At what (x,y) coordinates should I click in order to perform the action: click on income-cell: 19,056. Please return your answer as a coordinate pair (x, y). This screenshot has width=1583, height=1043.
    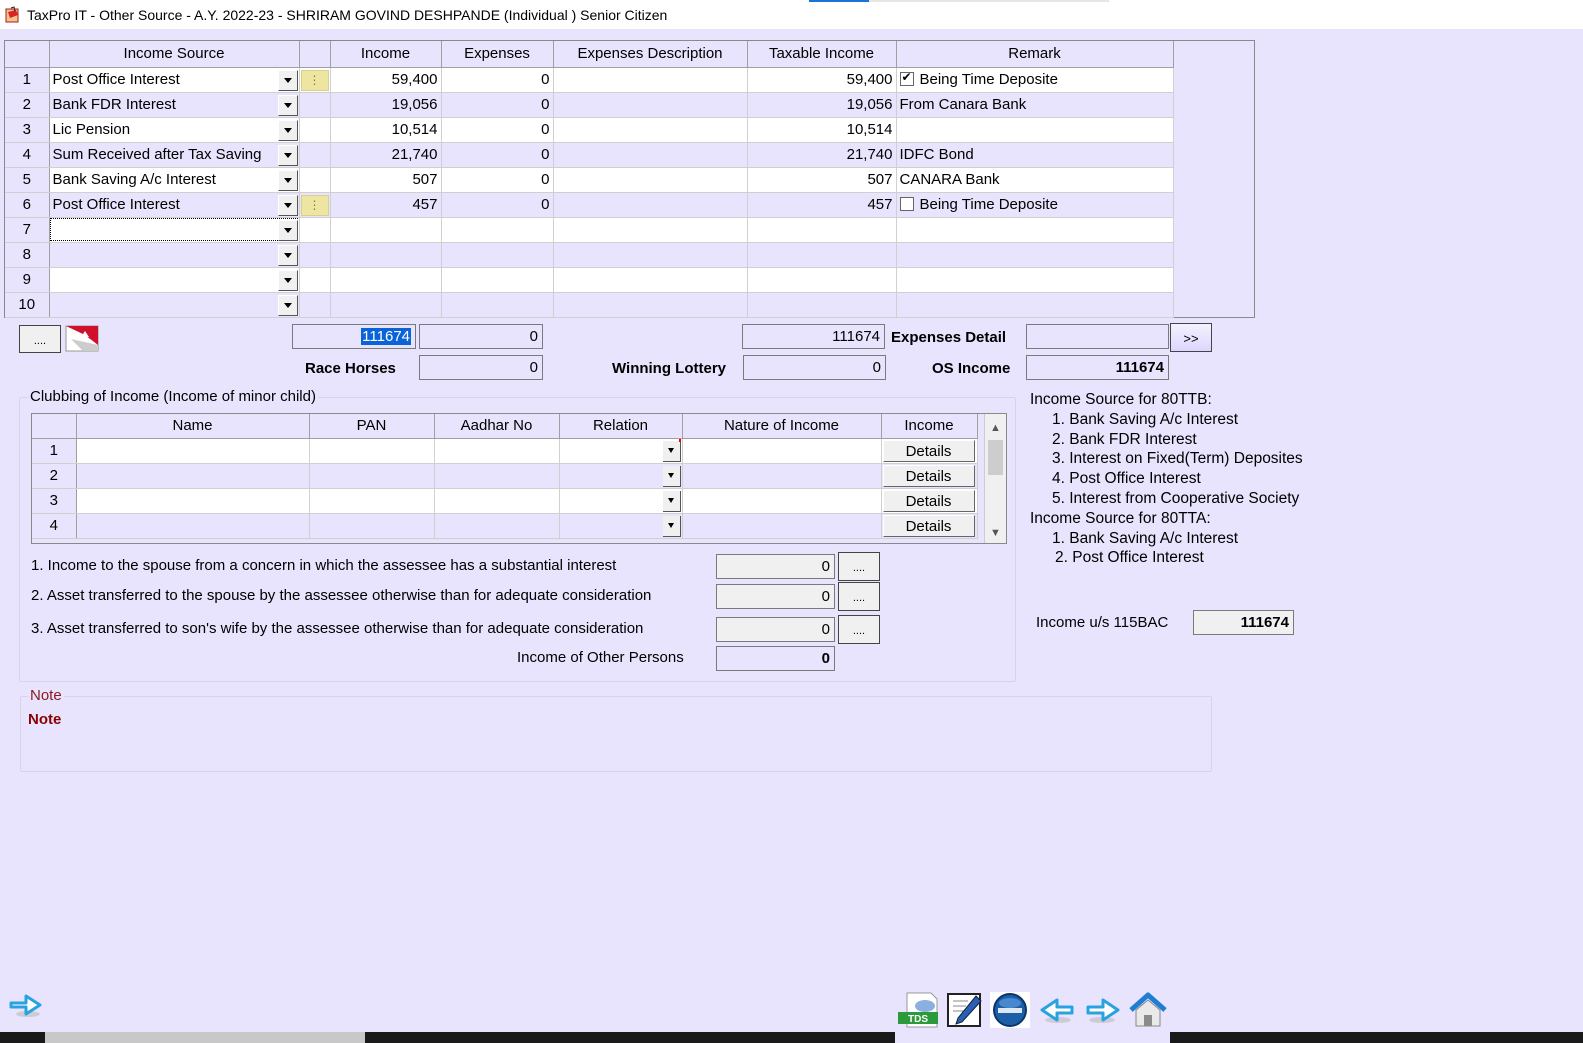
    Looking at the image, I should click on (386, 105).